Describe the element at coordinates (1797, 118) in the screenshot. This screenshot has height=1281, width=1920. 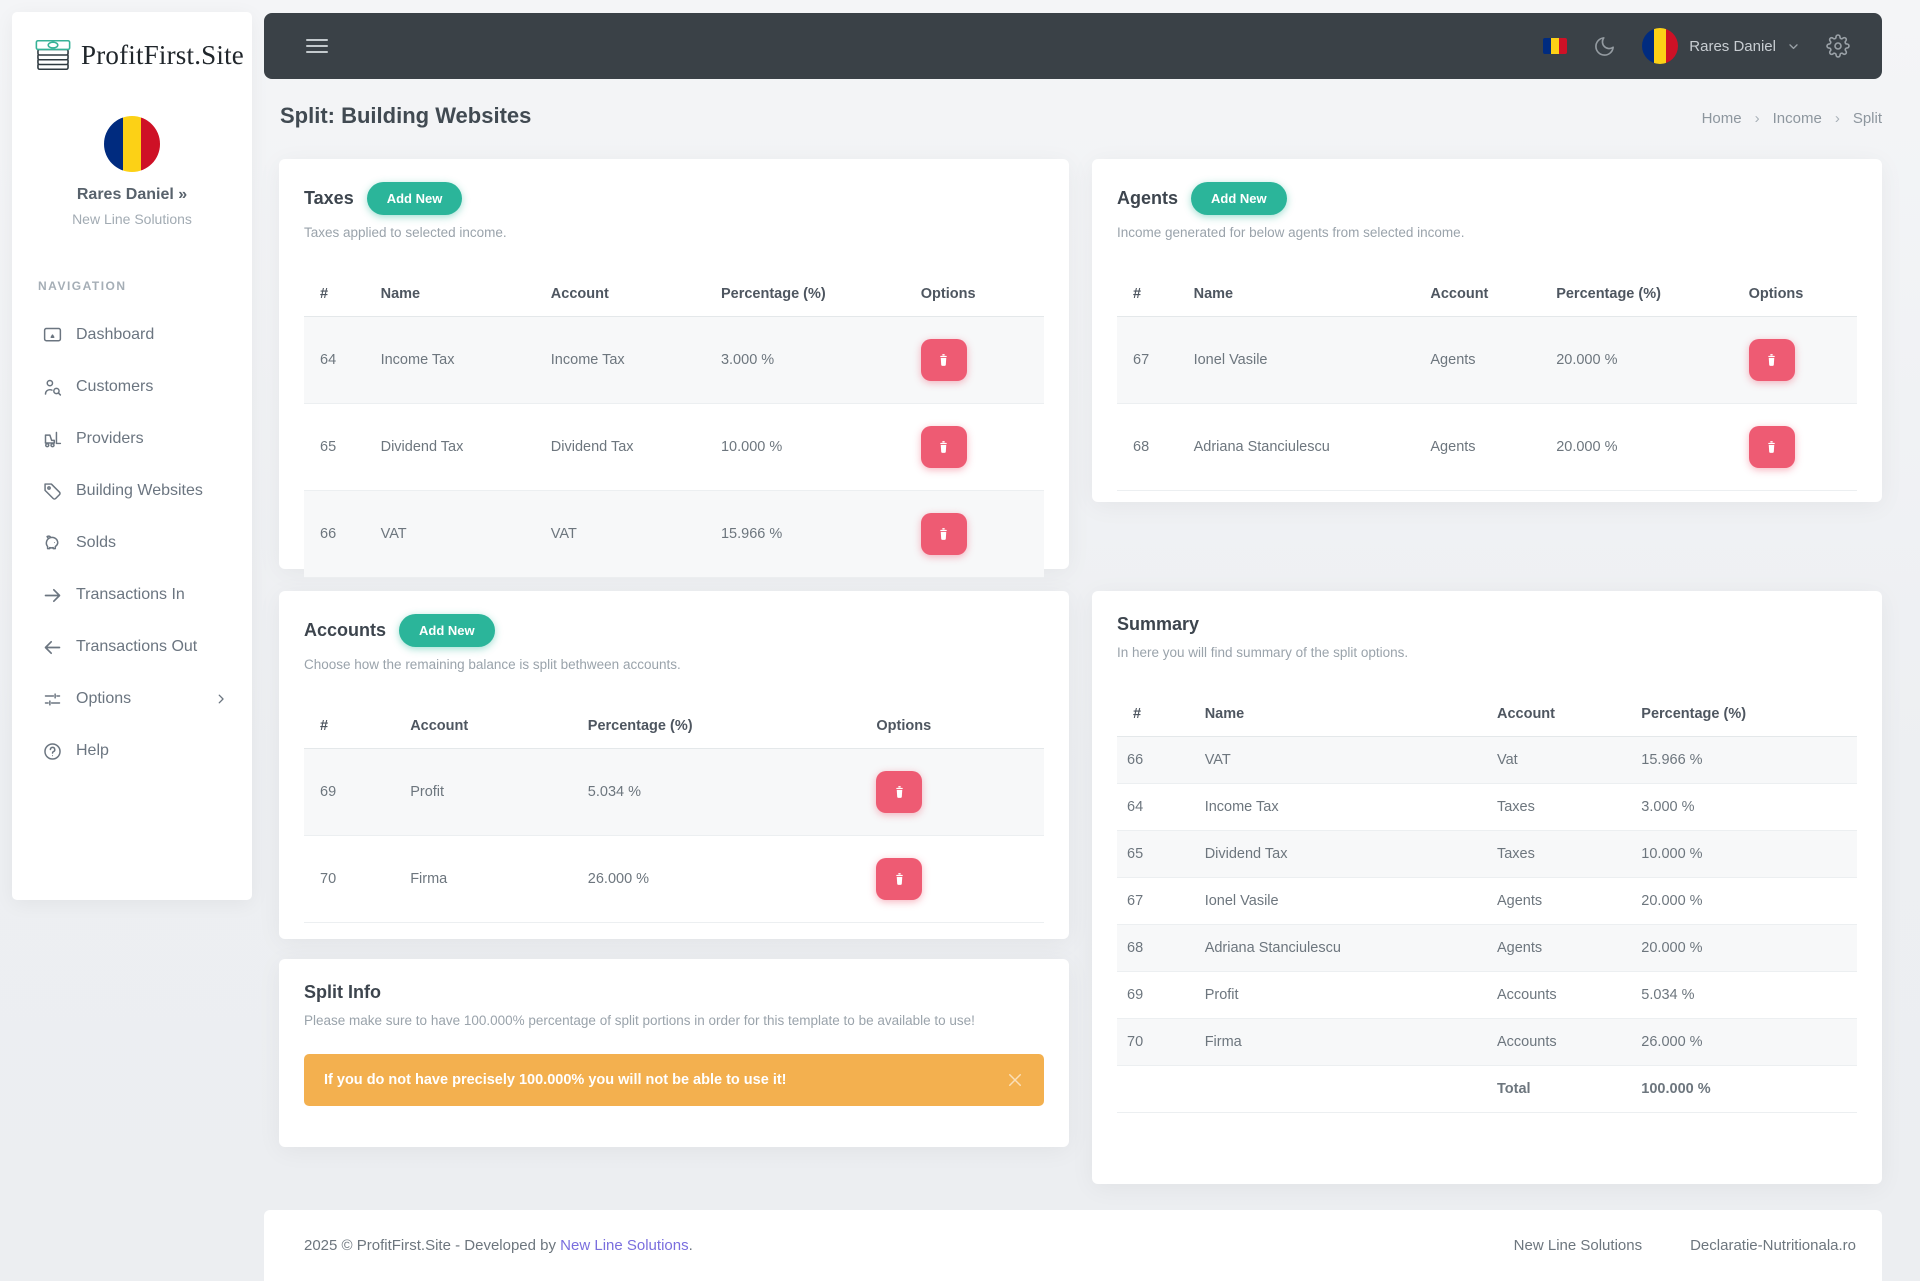
I see `breadcrumb-income: Income` at that location.